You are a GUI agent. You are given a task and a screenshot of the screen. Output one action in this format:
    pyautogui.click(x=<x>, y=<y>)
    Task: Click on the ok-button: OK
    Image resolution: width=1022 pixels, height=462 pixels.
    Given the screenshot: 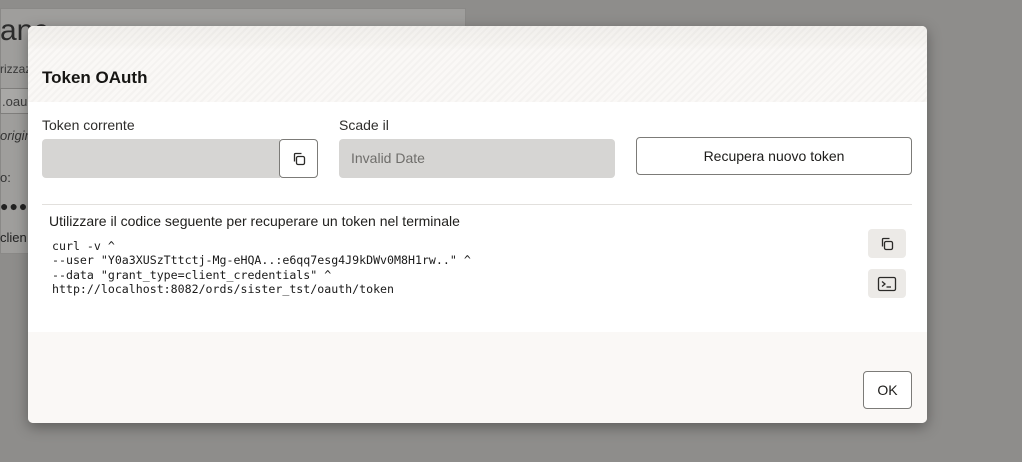 What is the action you would take?
    pyautogui.click(x=887, y=390)
    